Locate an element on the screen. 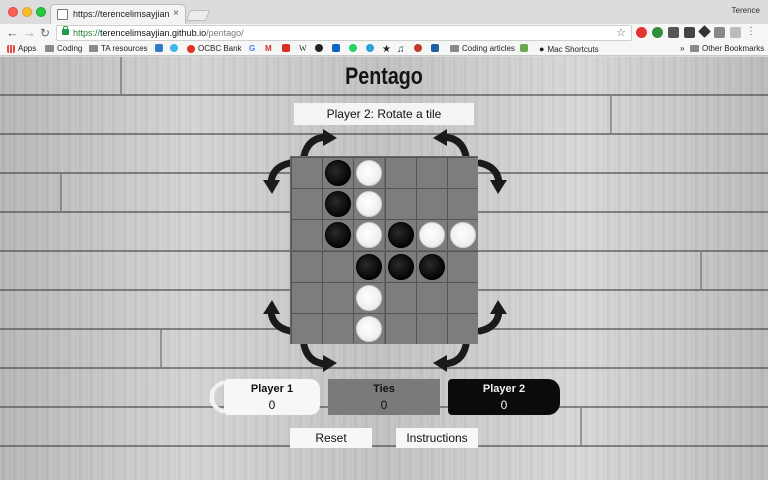  reload-icon: ↻ is located at coordinates (45, 33).